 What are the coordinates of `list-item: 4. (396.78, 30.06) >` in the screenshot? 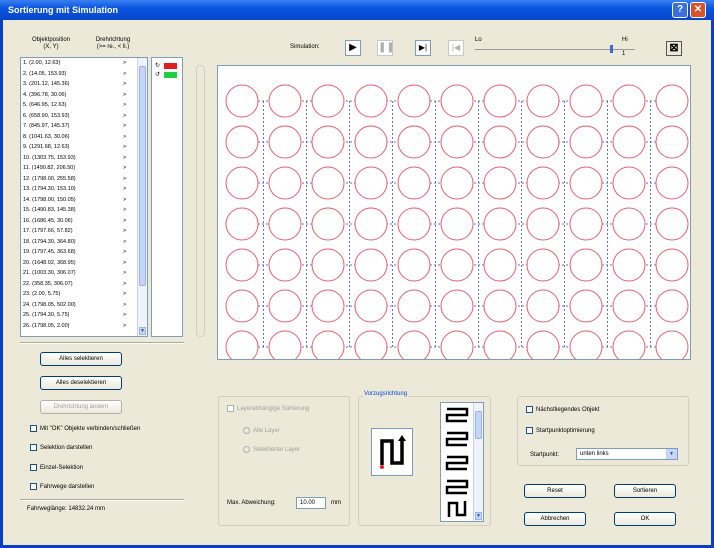 It's located at (74, 95).